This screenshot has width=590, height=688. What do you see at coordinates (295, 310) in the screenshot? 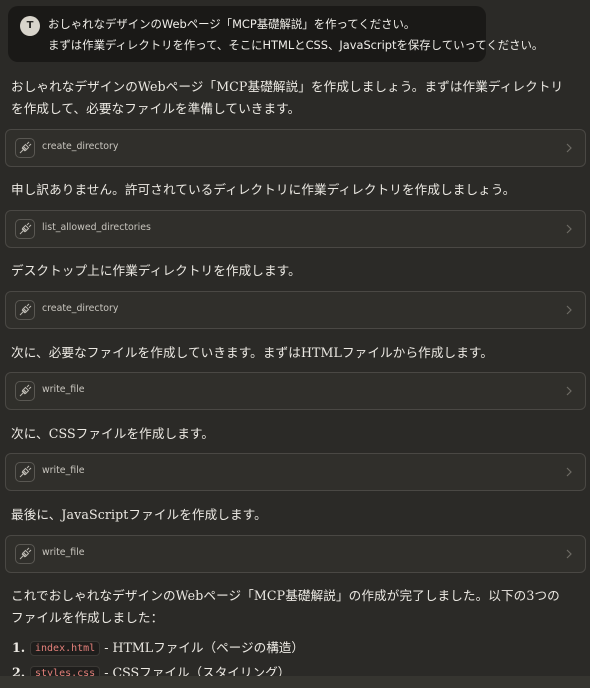
I see `tool-call-create-directory-2: create_directory` at bounding box center [295, 310].